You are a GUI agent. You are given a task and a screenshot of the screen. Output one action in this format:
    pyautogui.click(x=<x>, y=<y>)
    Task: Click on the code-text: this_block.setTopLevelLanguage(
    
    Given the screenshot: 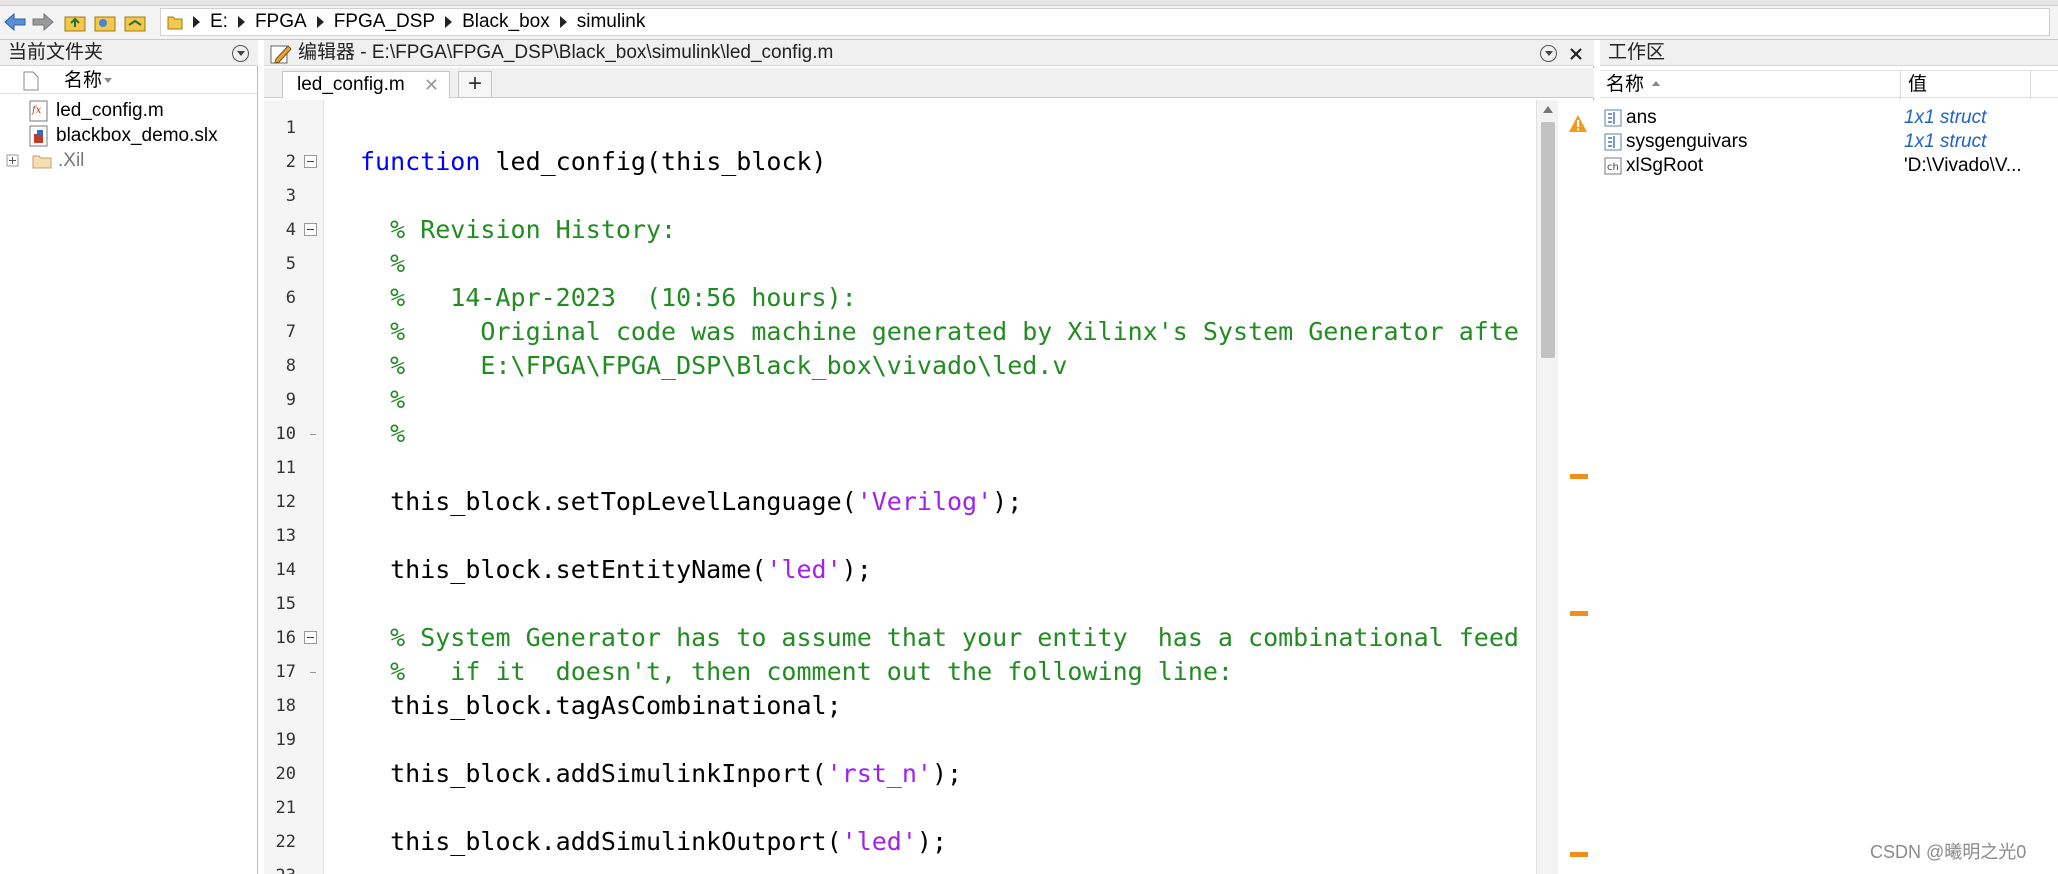 What is the action you would take?
    pyautogui.click(x=608, y=501)
    